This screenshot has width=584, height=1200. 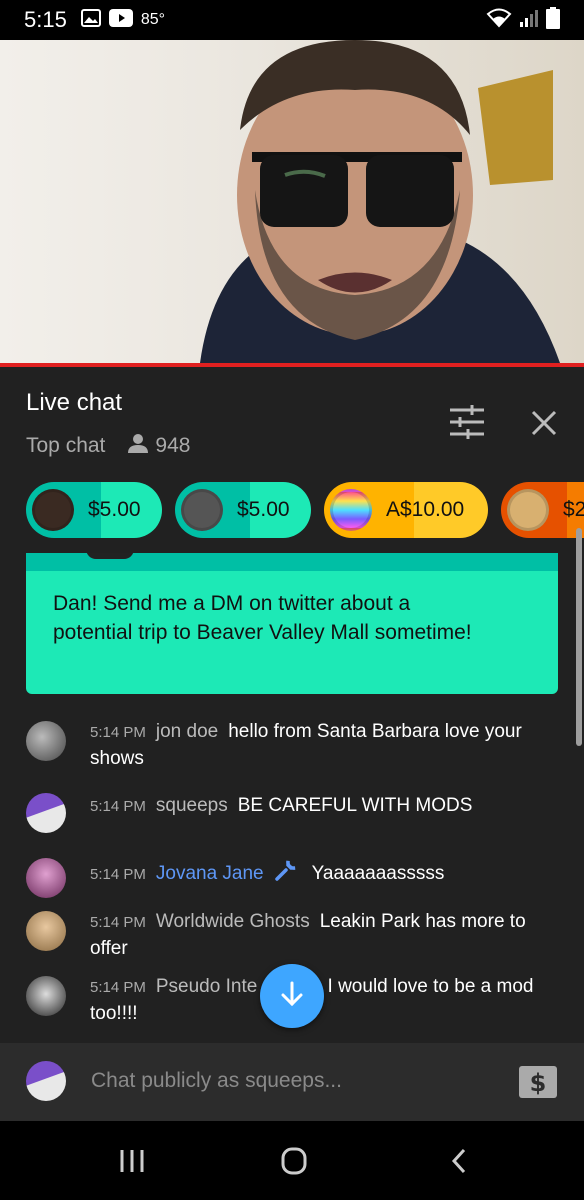 What do you see at coordinates (553, 20) in the screenshot?
I see `battery-icon` at bounding box center [553, 20].